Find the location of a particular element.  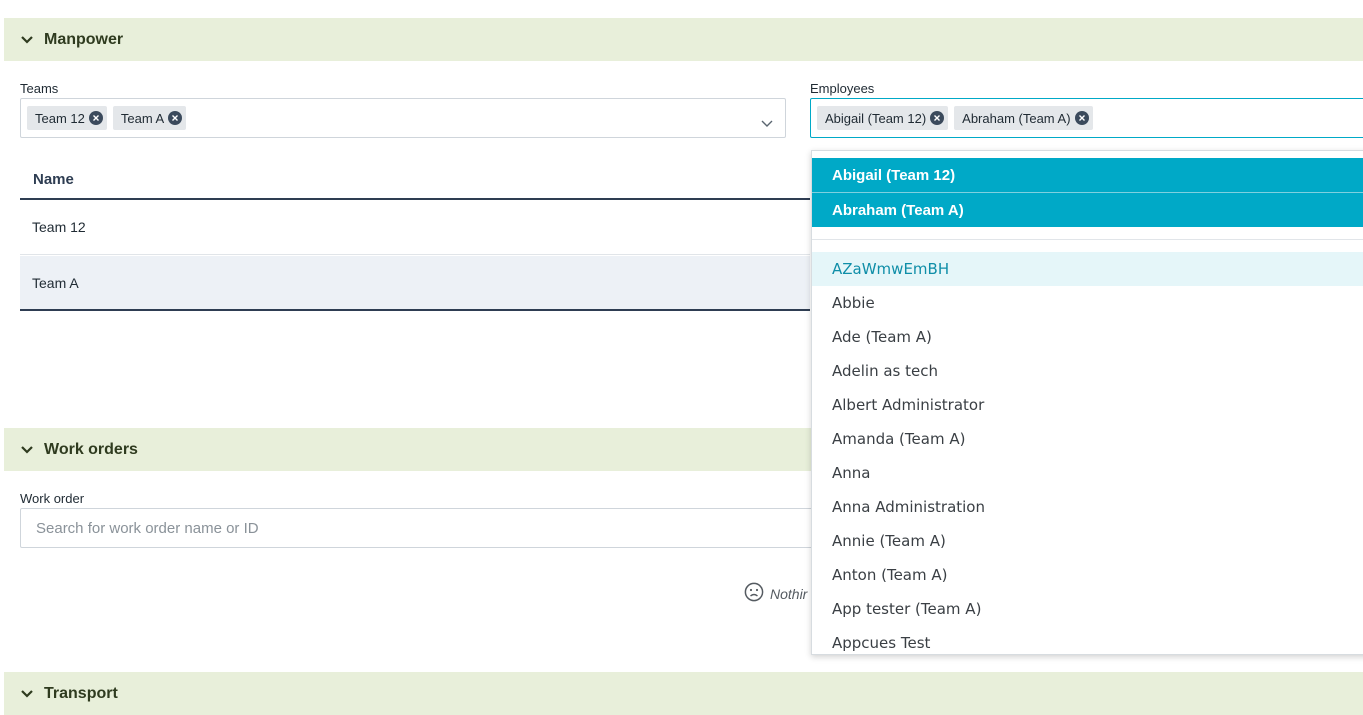

employees-label: Employees is located at coordinates (842, 88).